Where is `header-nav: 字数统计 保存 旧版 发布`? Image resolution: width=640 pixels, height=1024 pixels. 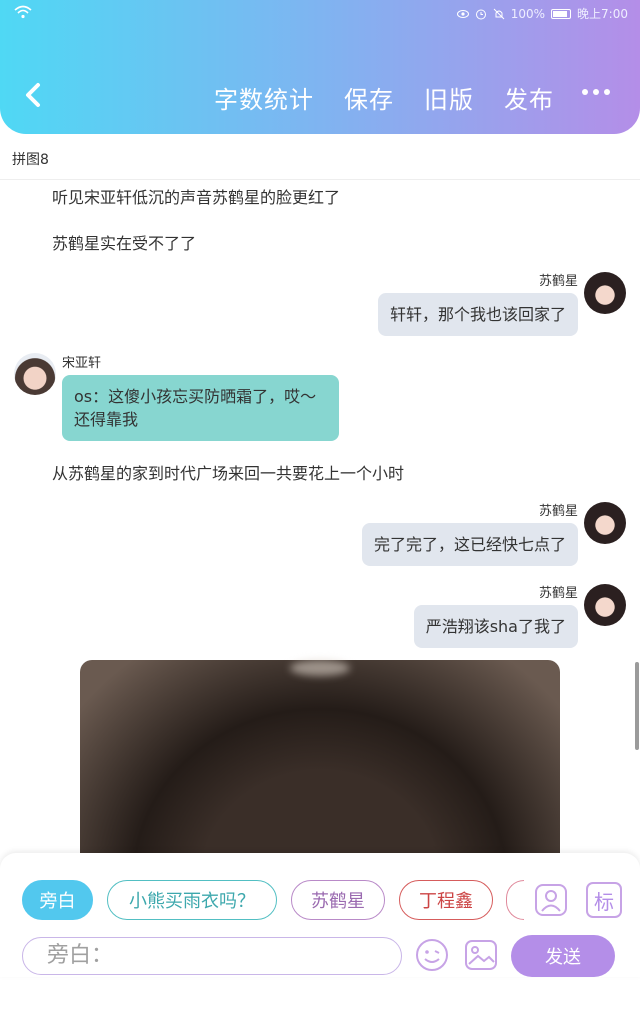
header-nav: 字数统计 保存 旧版 发布 is located at coordinates (384, 97).